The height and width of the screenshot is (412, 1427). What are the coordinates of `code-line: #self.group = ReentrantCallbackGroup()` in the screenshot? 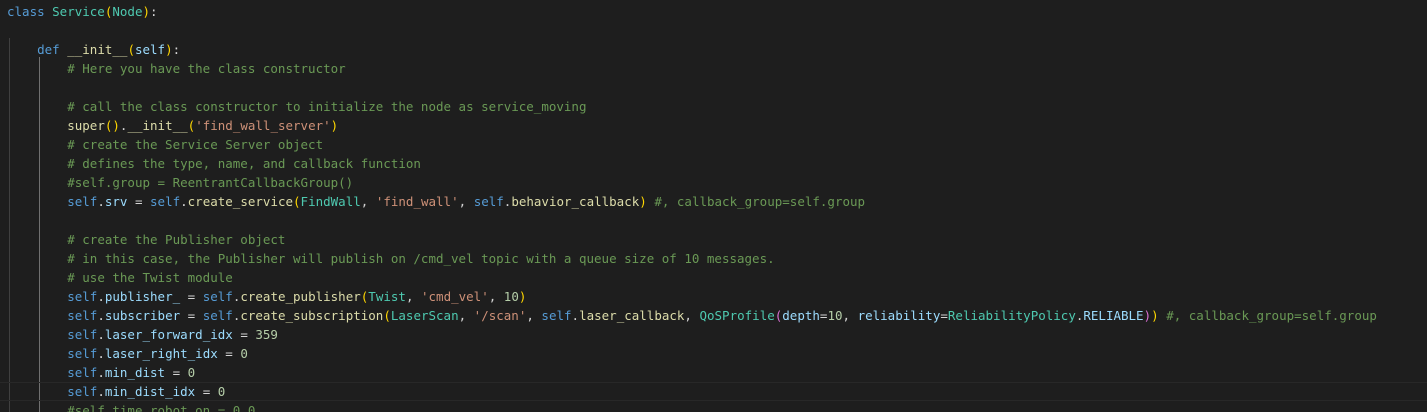 It's located at (180, 182).